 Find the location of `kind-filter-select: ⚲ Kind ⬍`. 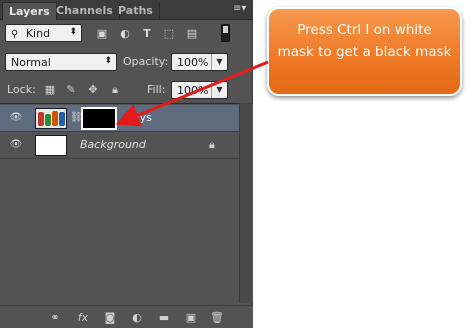

kind-filter-select: ⚲ Kind ⬍ is located at coordinates (43, 33).